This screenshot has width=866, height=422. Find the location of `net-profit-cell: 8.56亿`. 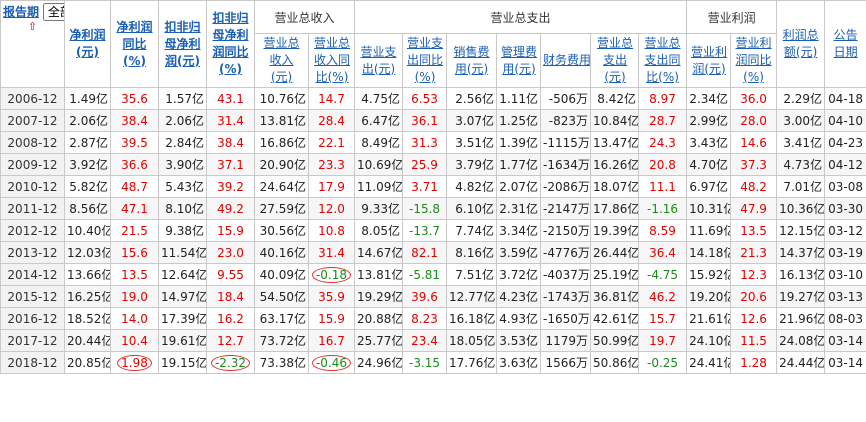

net-profit-cell: 8.56亿 is located at coordinates (87, 208).